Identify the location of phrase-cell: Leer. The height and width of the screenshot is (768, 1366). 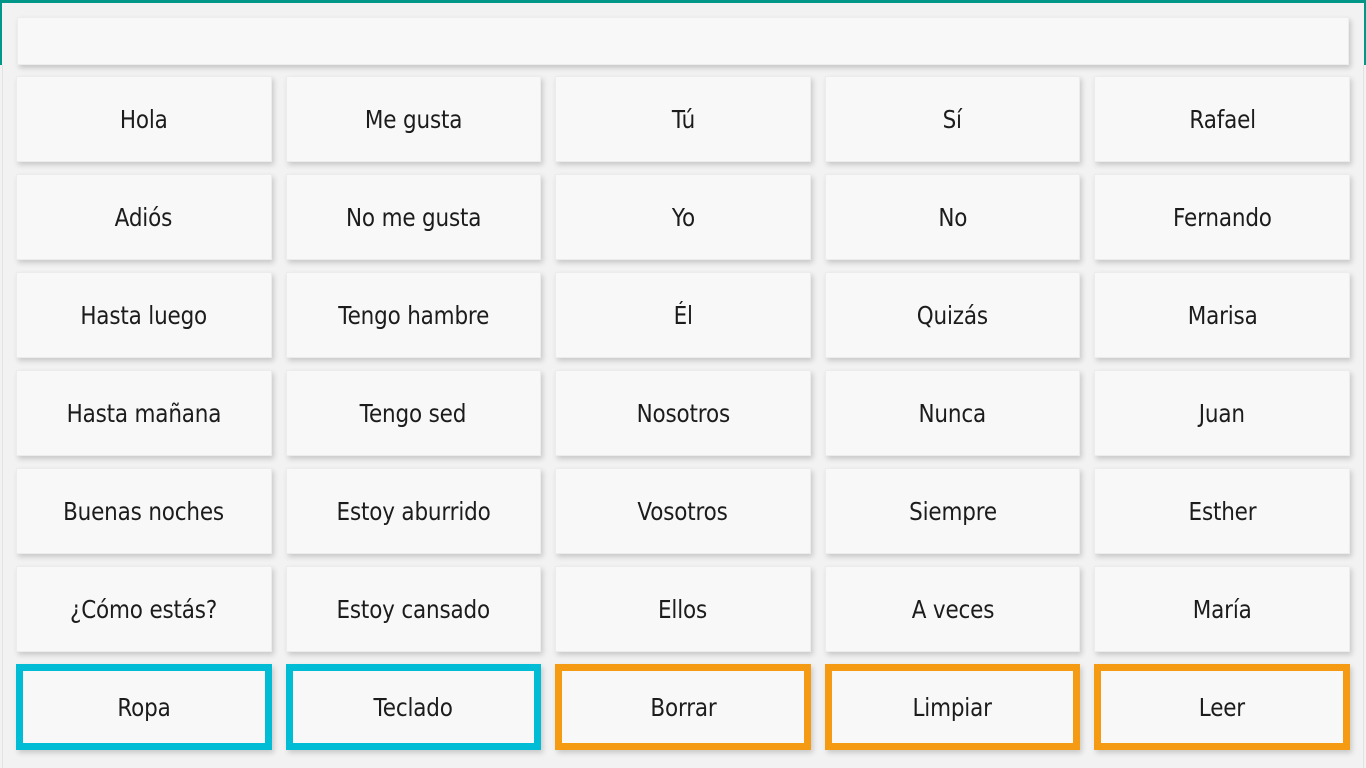
(1222, 707).